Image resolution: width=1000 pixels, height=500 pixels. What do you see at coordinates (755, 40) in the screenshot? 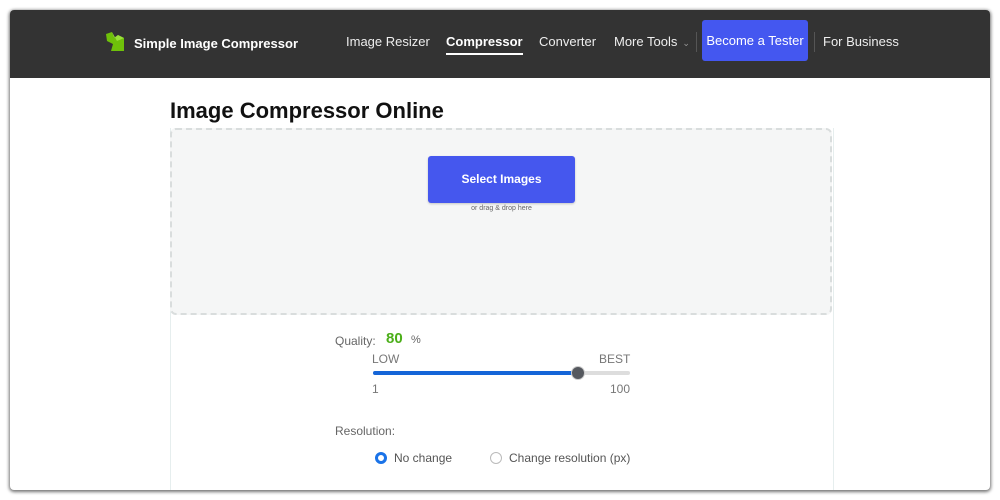
I see `become-tester-button: Become a Tester` at bounding box center [755, 40].